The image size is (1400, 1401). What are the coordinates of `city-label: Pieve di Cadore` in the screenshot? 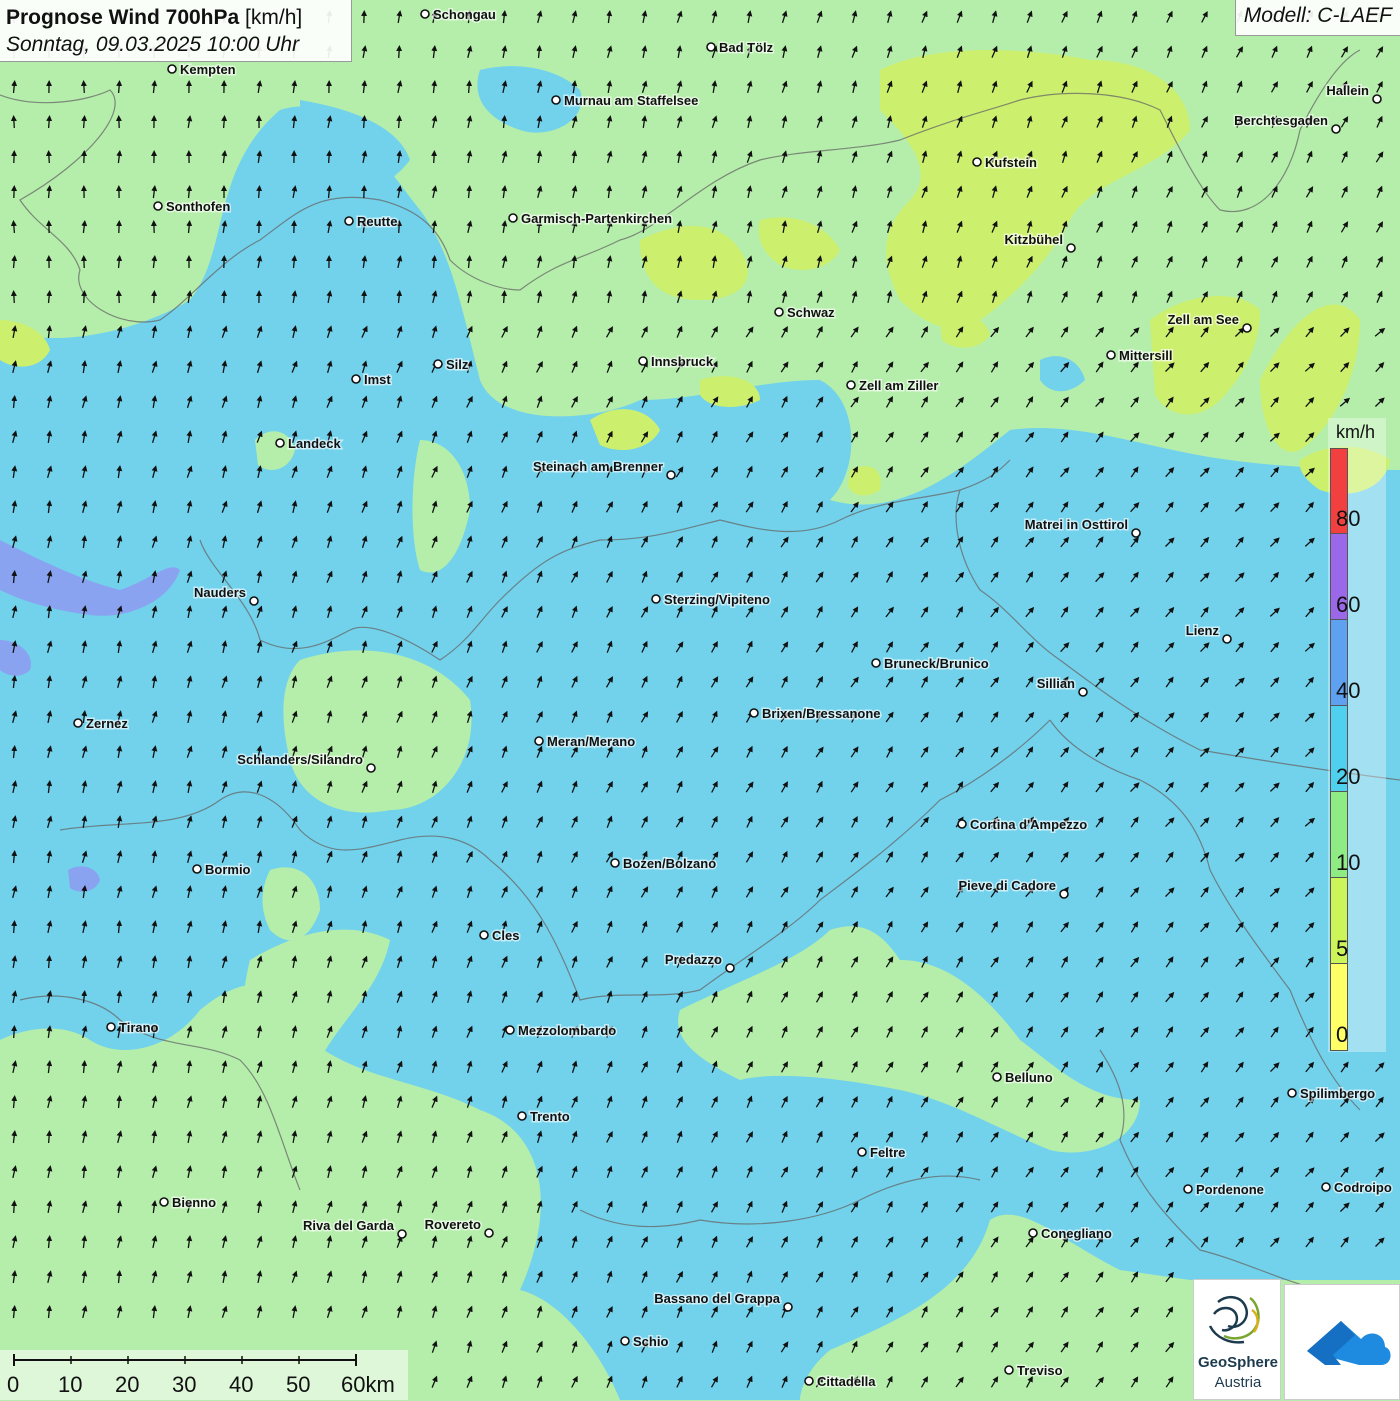 It's located at (1007, 885).